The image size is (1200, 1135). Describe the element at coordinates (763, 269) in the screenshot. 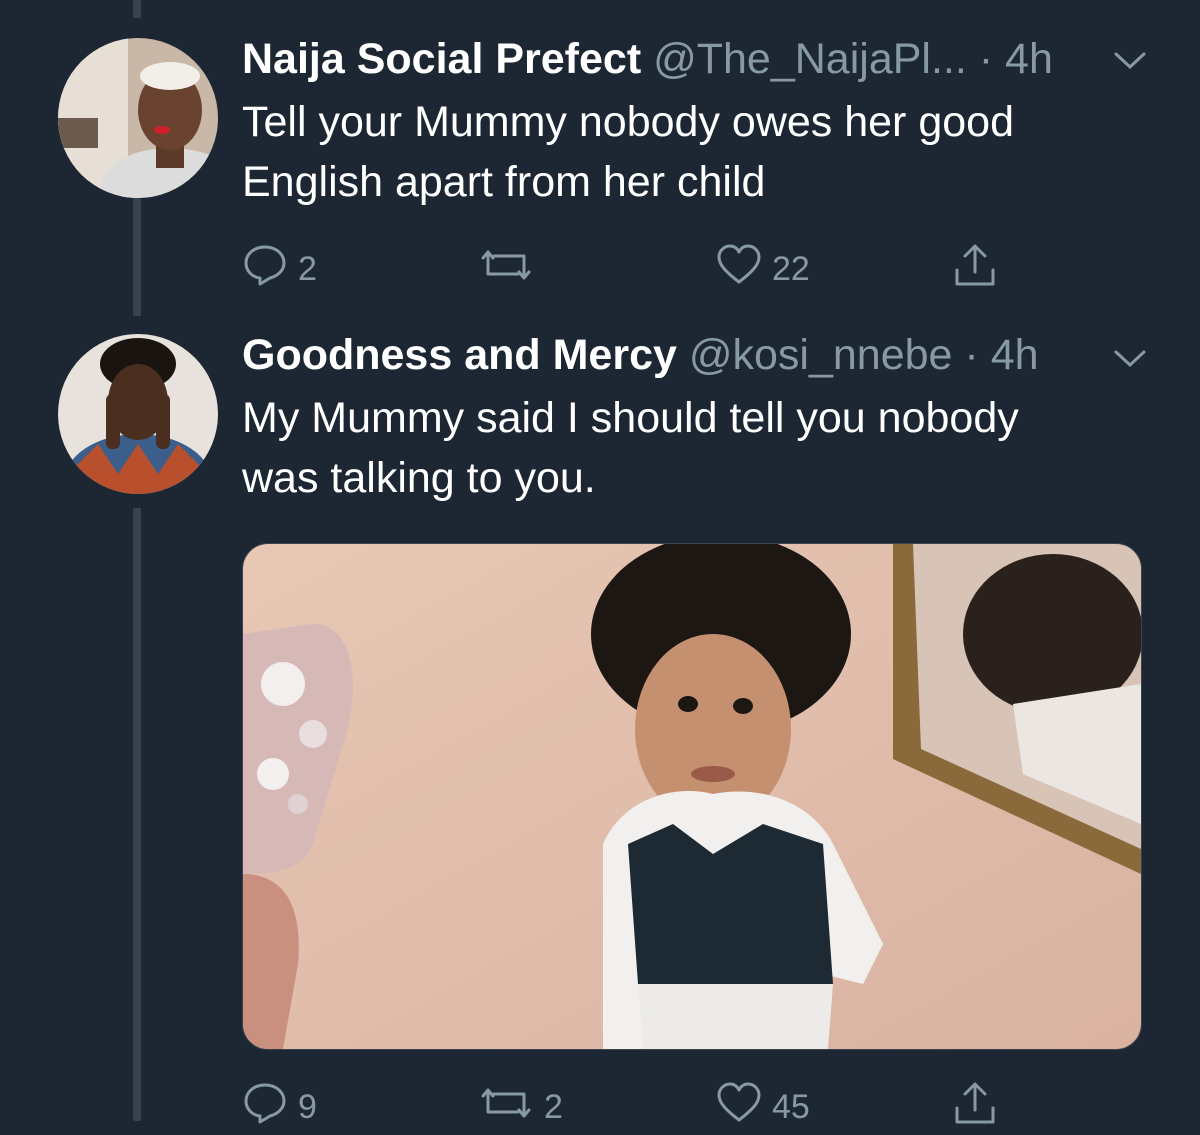

I see `like-button: 22` at that location.